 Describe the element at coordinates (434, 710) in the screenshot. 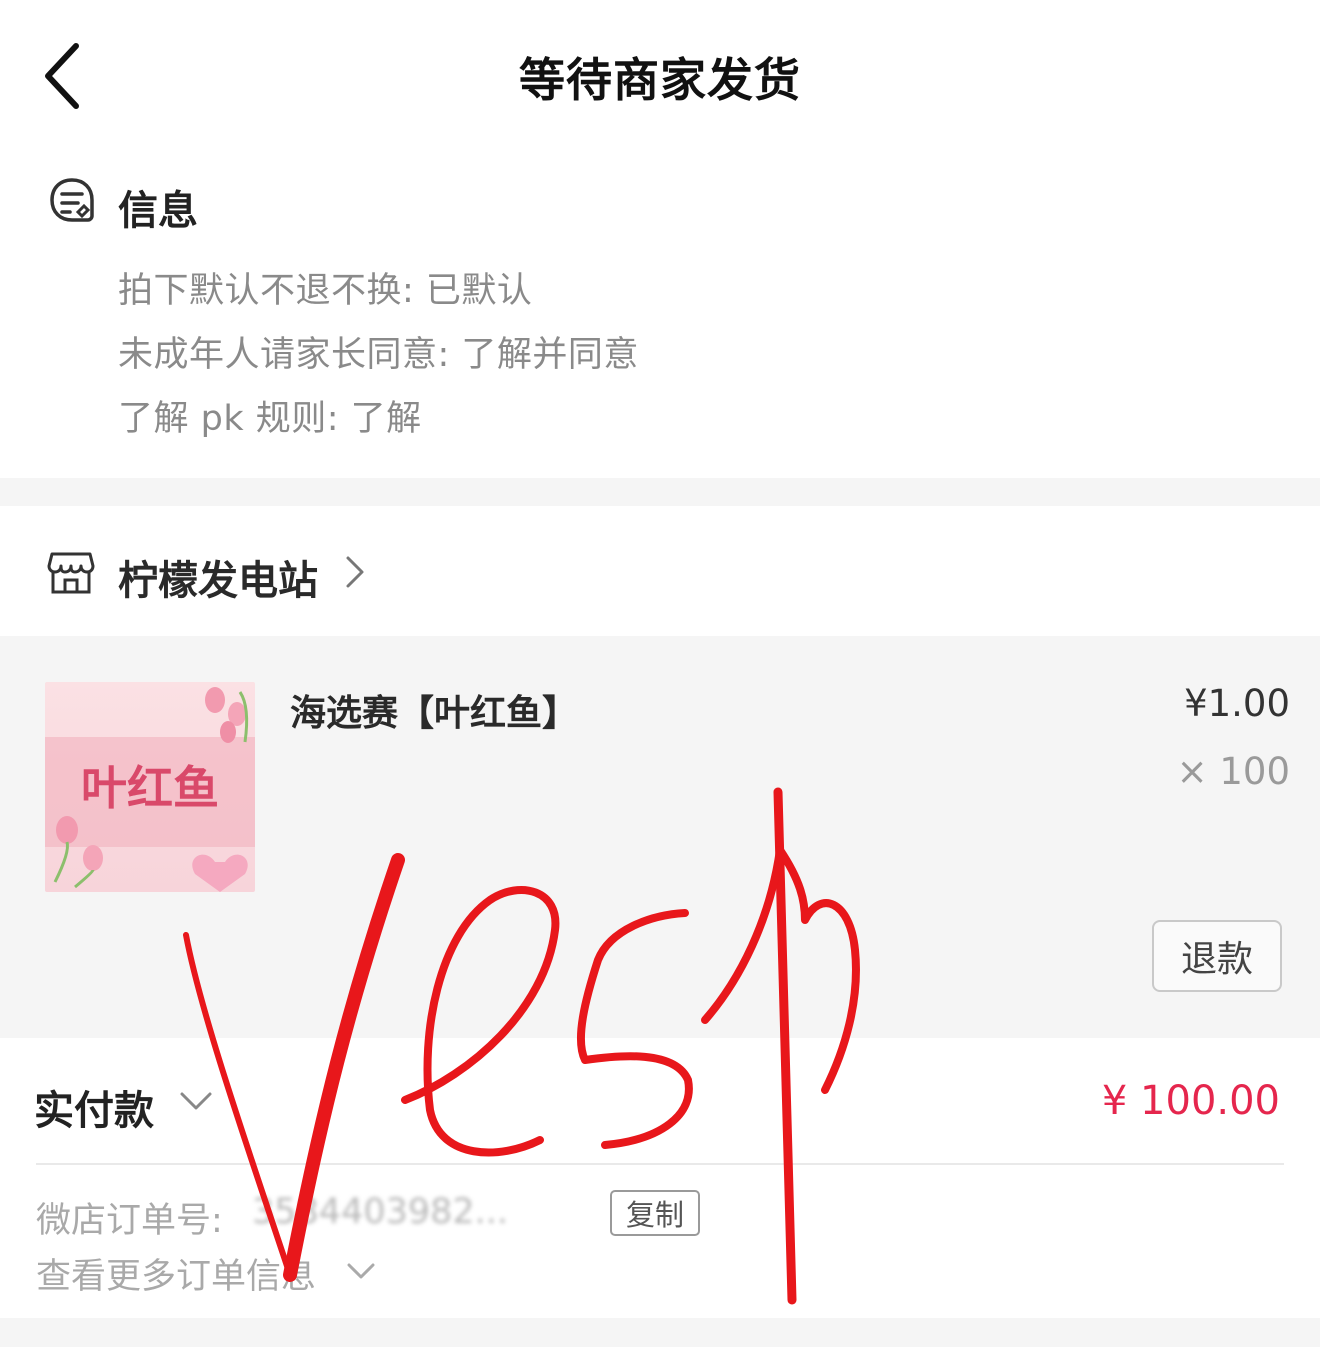

I see `product-name: 海选赛【叶红鱼】` at that location.